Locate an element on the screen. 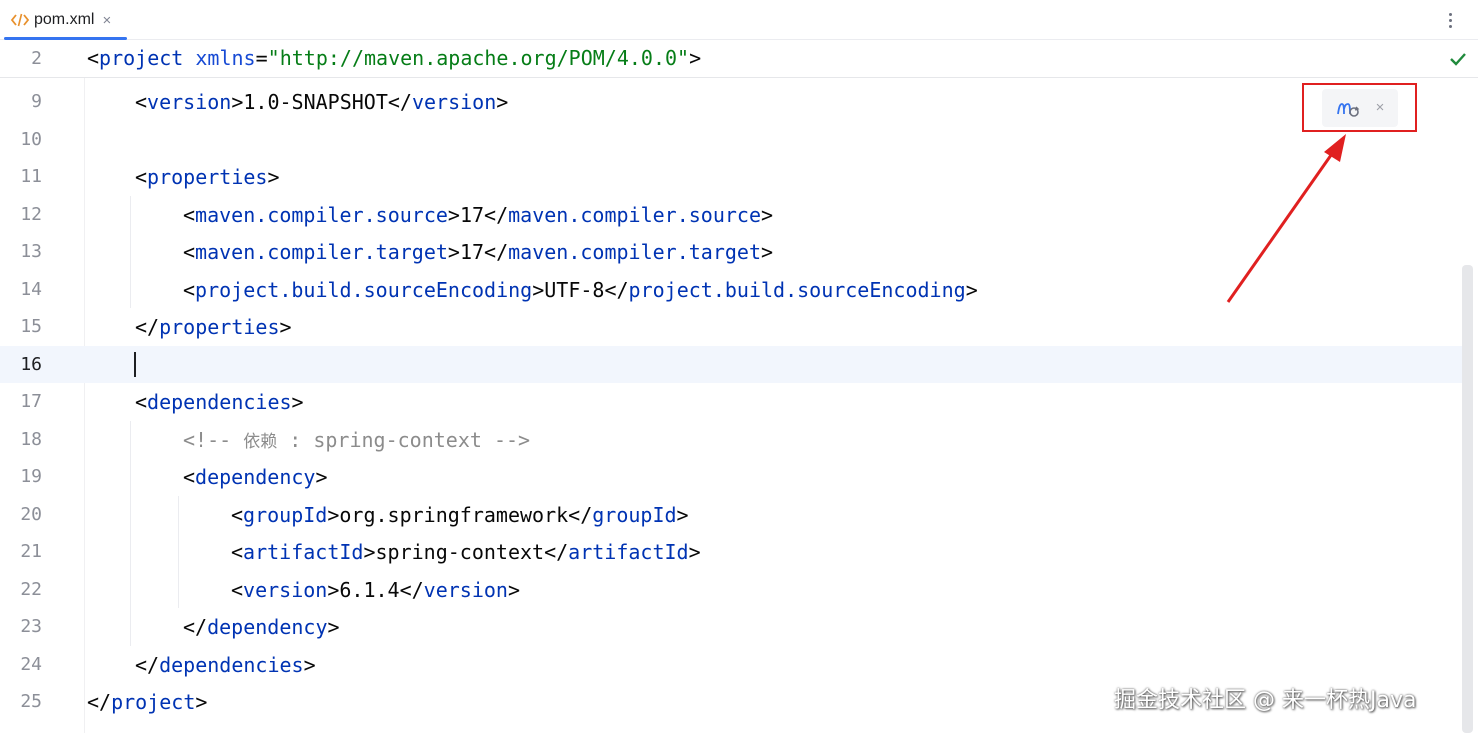 The height and width of the screenshot is (733, 1478). code-line: </dependencies> is located at coordinates (225, 665).